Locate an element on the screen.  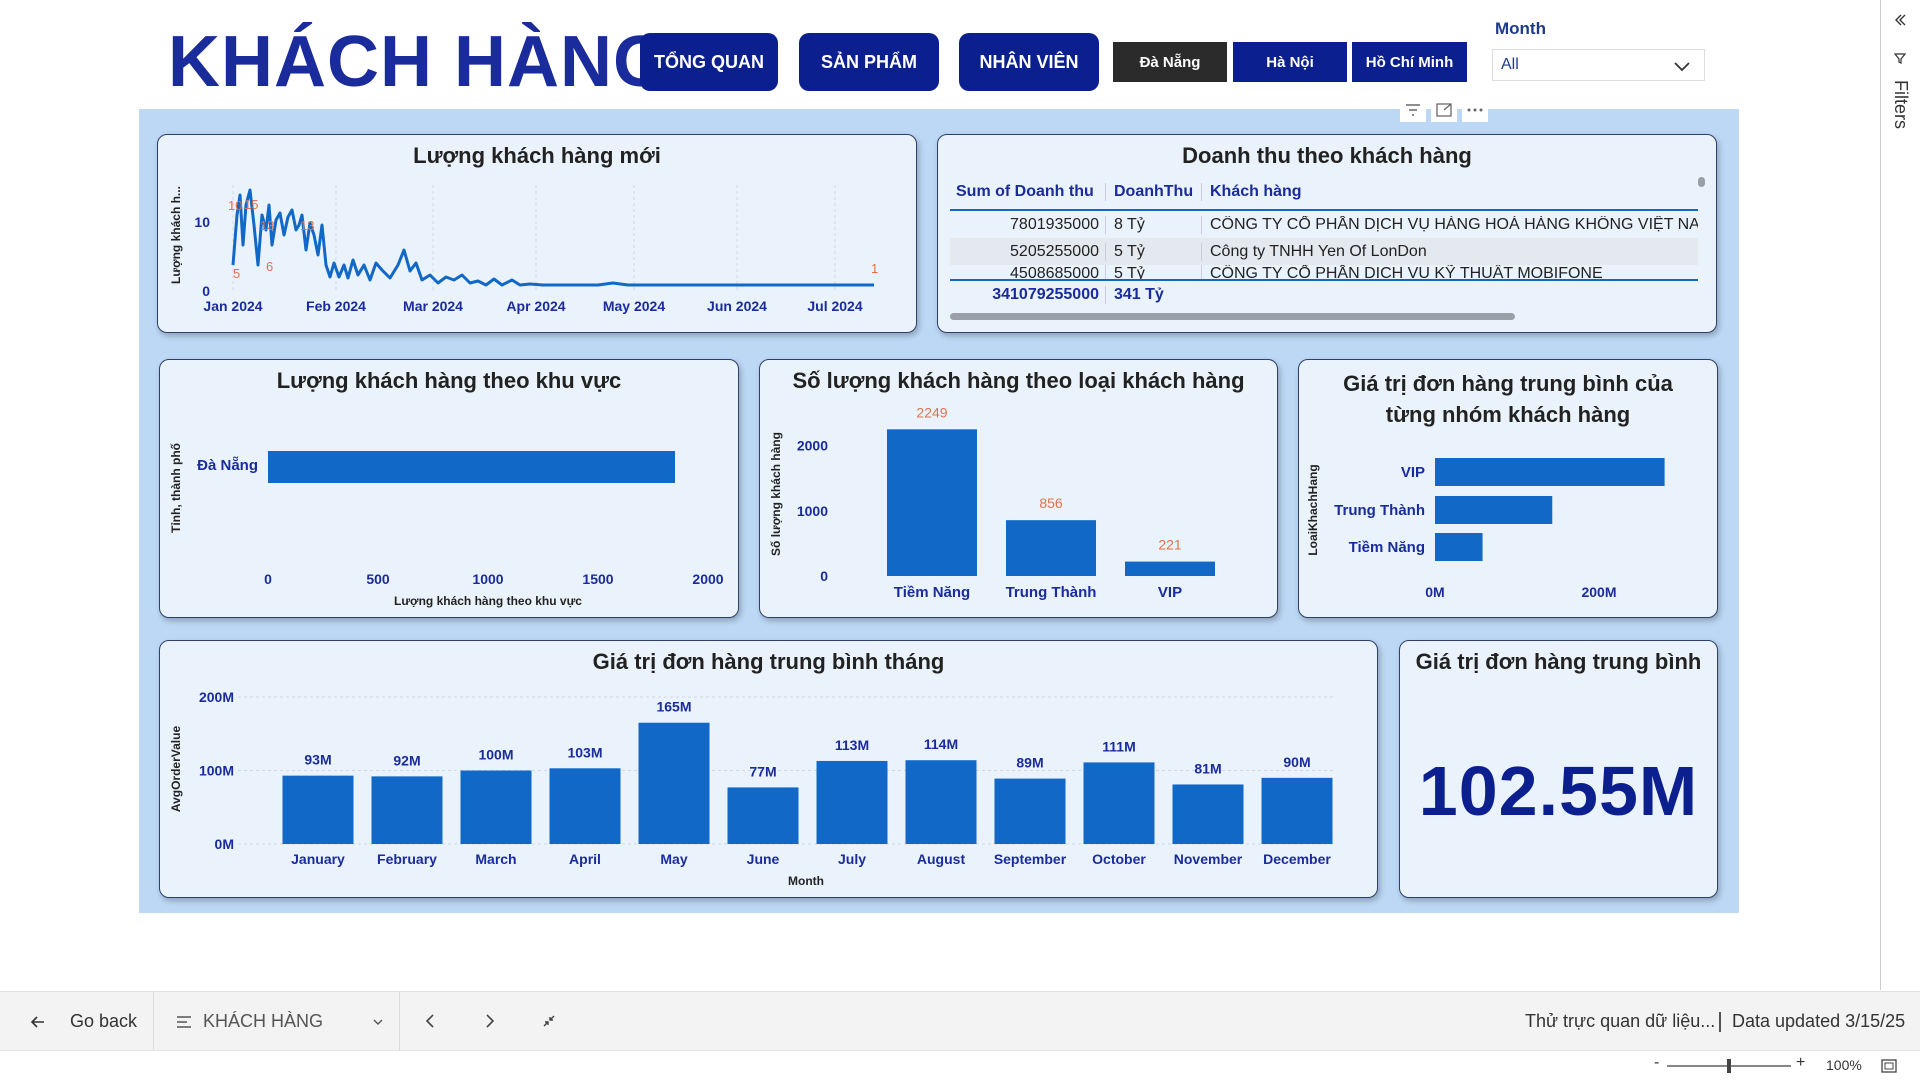
table-header: Sum of Doanh thu DoanhThu Khách hàng is located at coordinates (1324, 193).